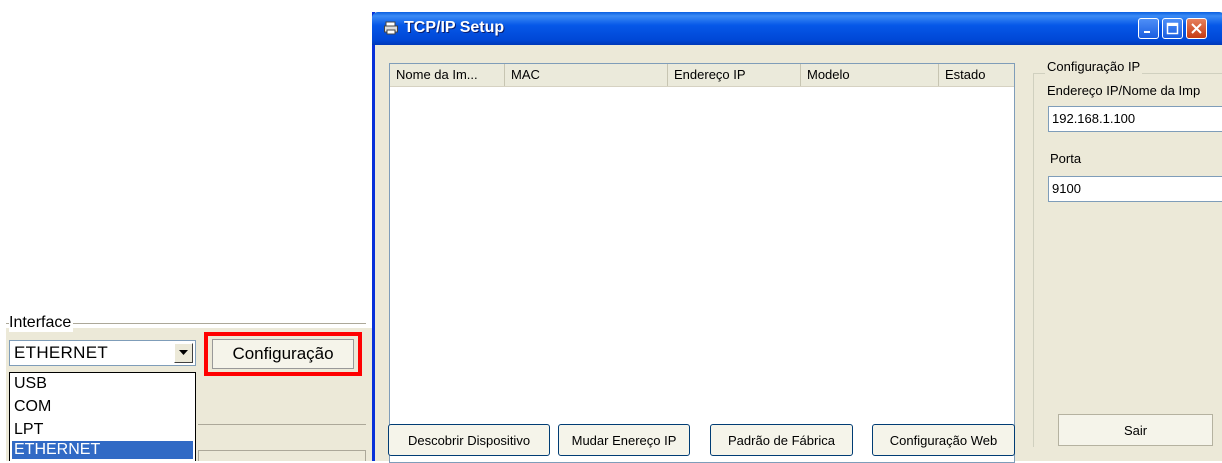  Describe the element at coordinates (734, 75) in the screenshot. I see `column-header-ip: Endereço IP` at that location.